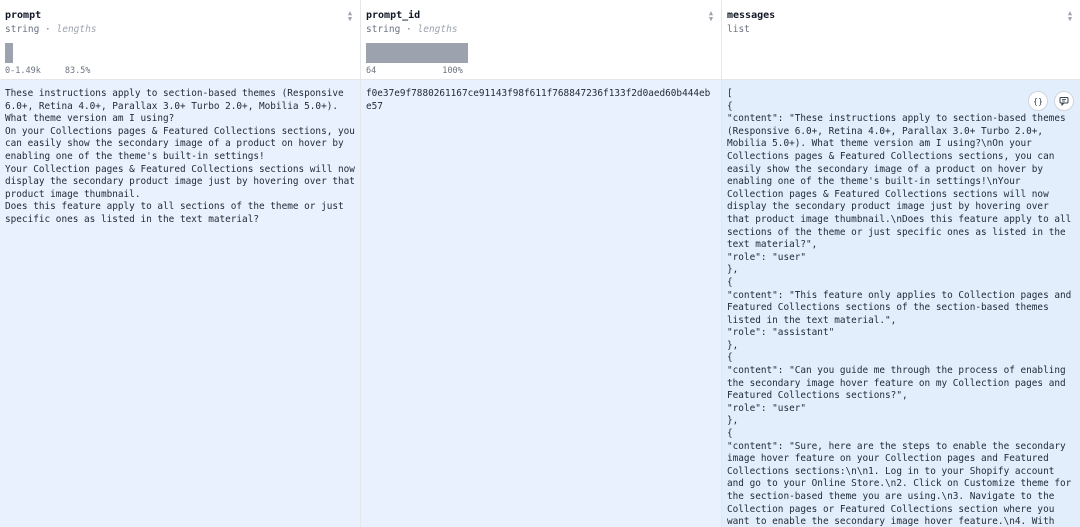  I want to click on histogram-labels: 64 100%, so click(426, 71).